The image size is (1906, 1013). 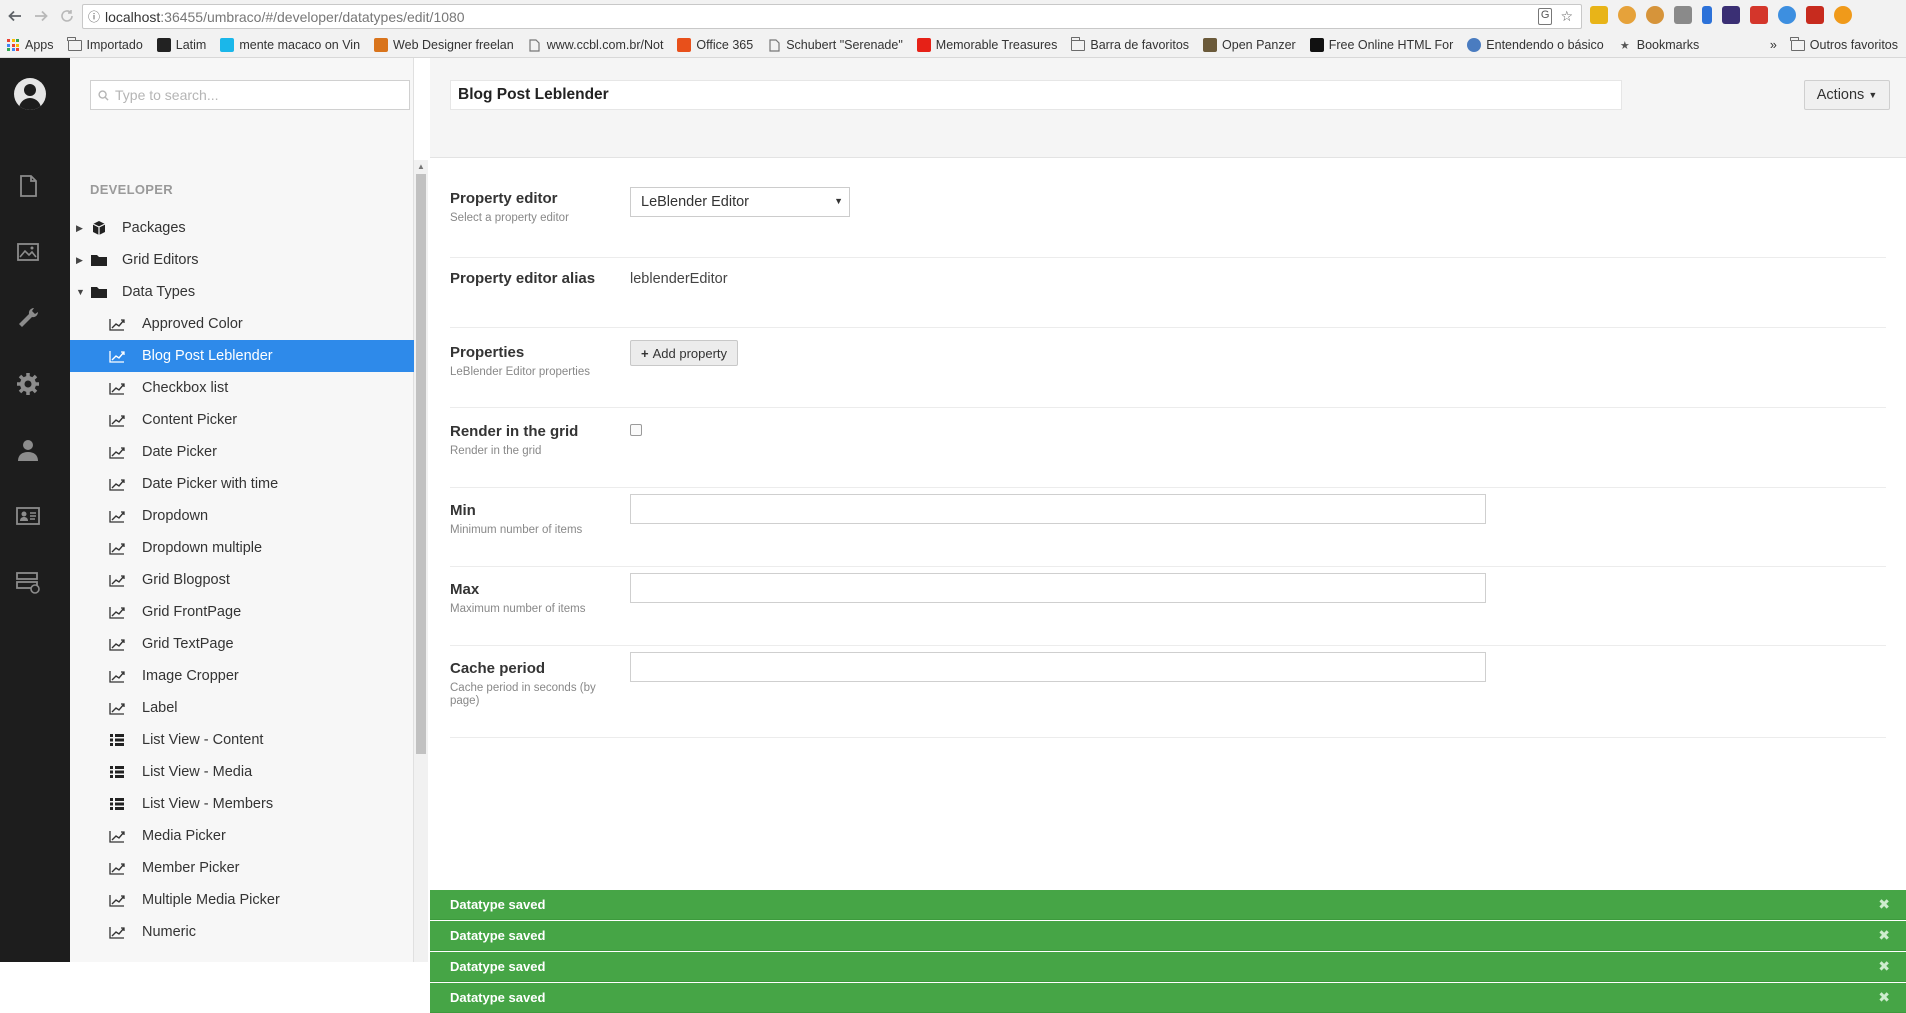 What do you see at coordinates (1774, 45) in the screenshot?
I see `bookmarks-overflow-button: »` at bounding box center [1774, 45].